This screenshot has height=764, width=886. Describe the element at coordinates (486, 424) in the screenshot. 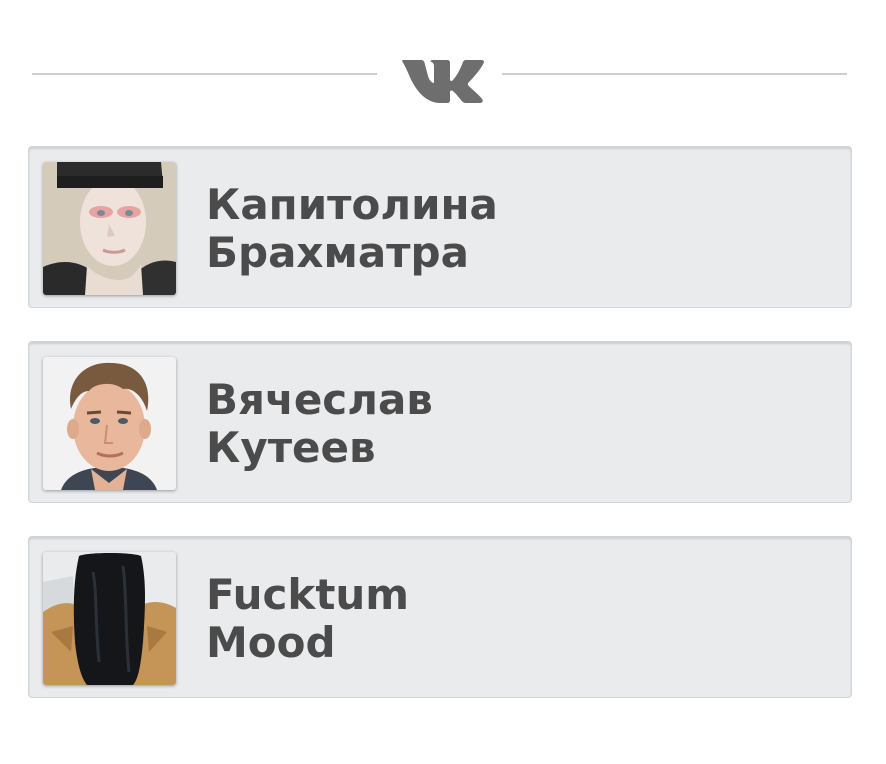

I see `friend-name: Вячеслав Кутеев` at that location.